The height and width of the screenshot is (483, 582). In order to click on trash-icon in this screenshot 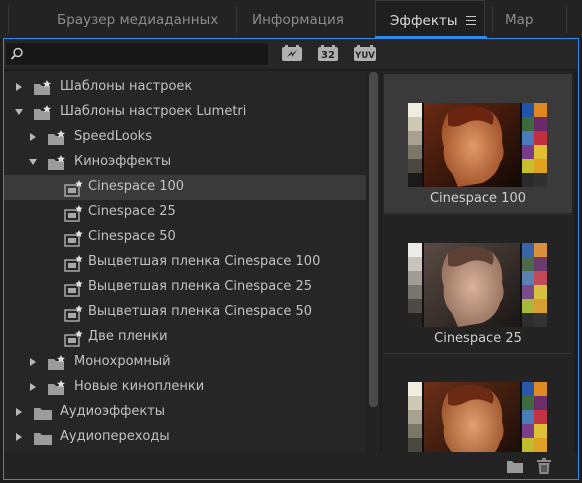, I will do `click(544, 466)`.